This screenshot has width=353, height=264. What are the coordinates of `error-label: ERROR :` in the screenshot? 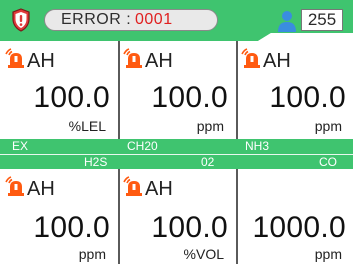 It's located at (96, 19).